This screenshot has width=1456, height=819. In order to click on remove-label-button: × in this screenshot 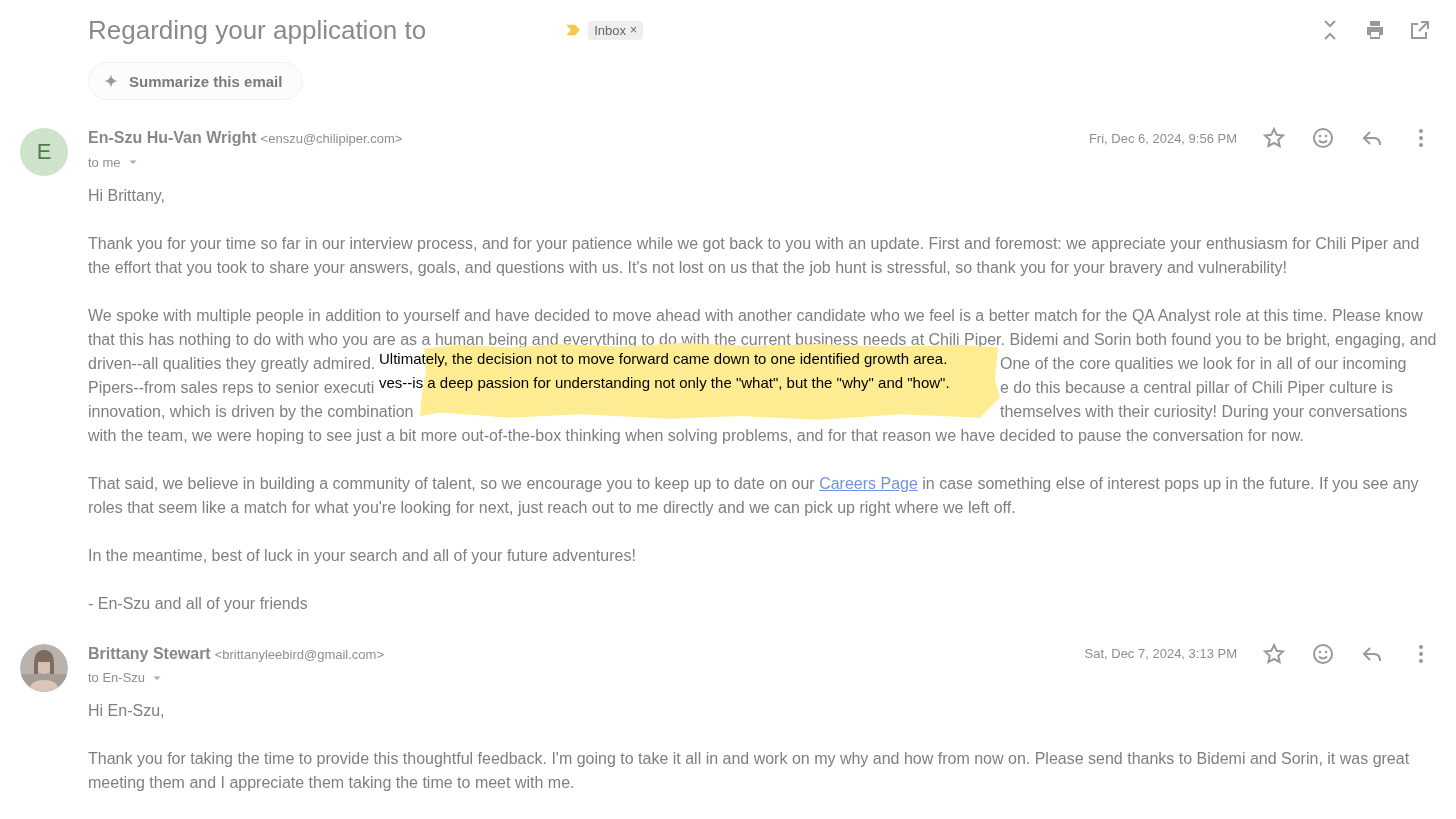, I will do `click(634, 30)`.